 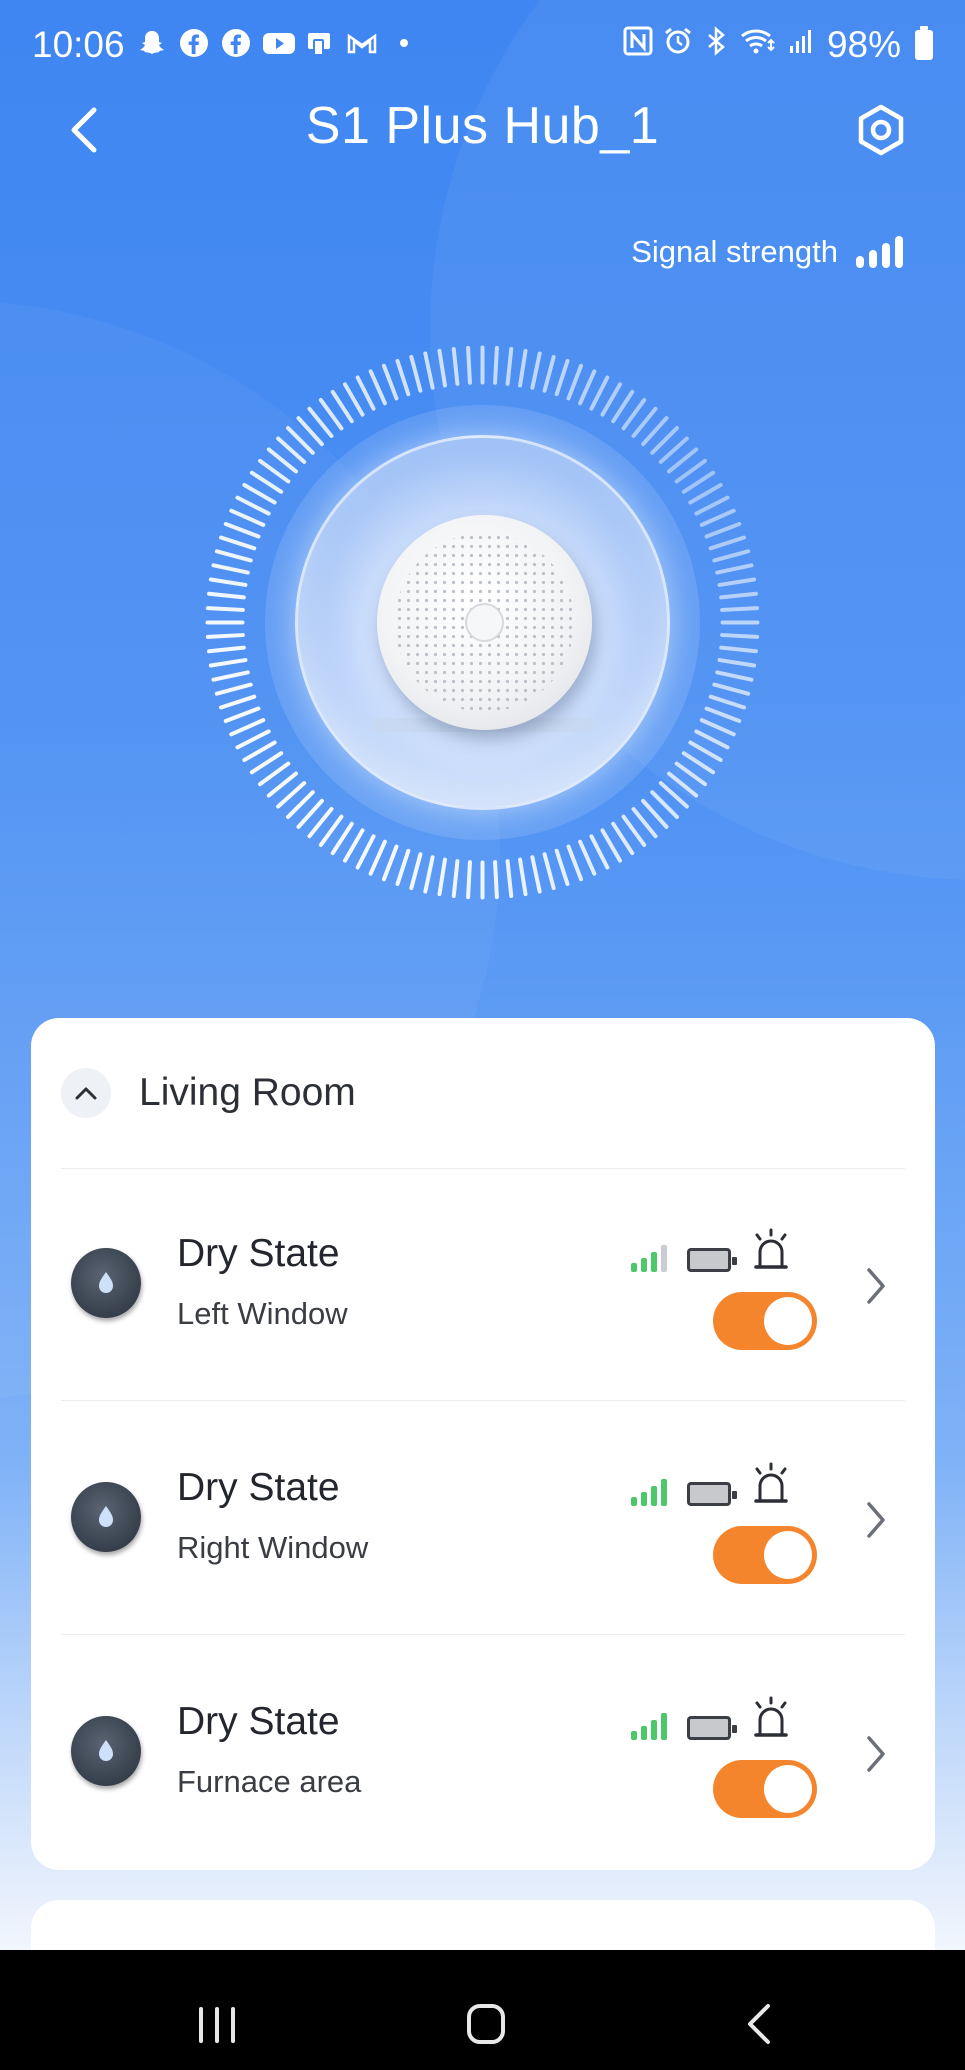 I want to click on device-row: Dry State Right Window, so click(x=483, y=1519).